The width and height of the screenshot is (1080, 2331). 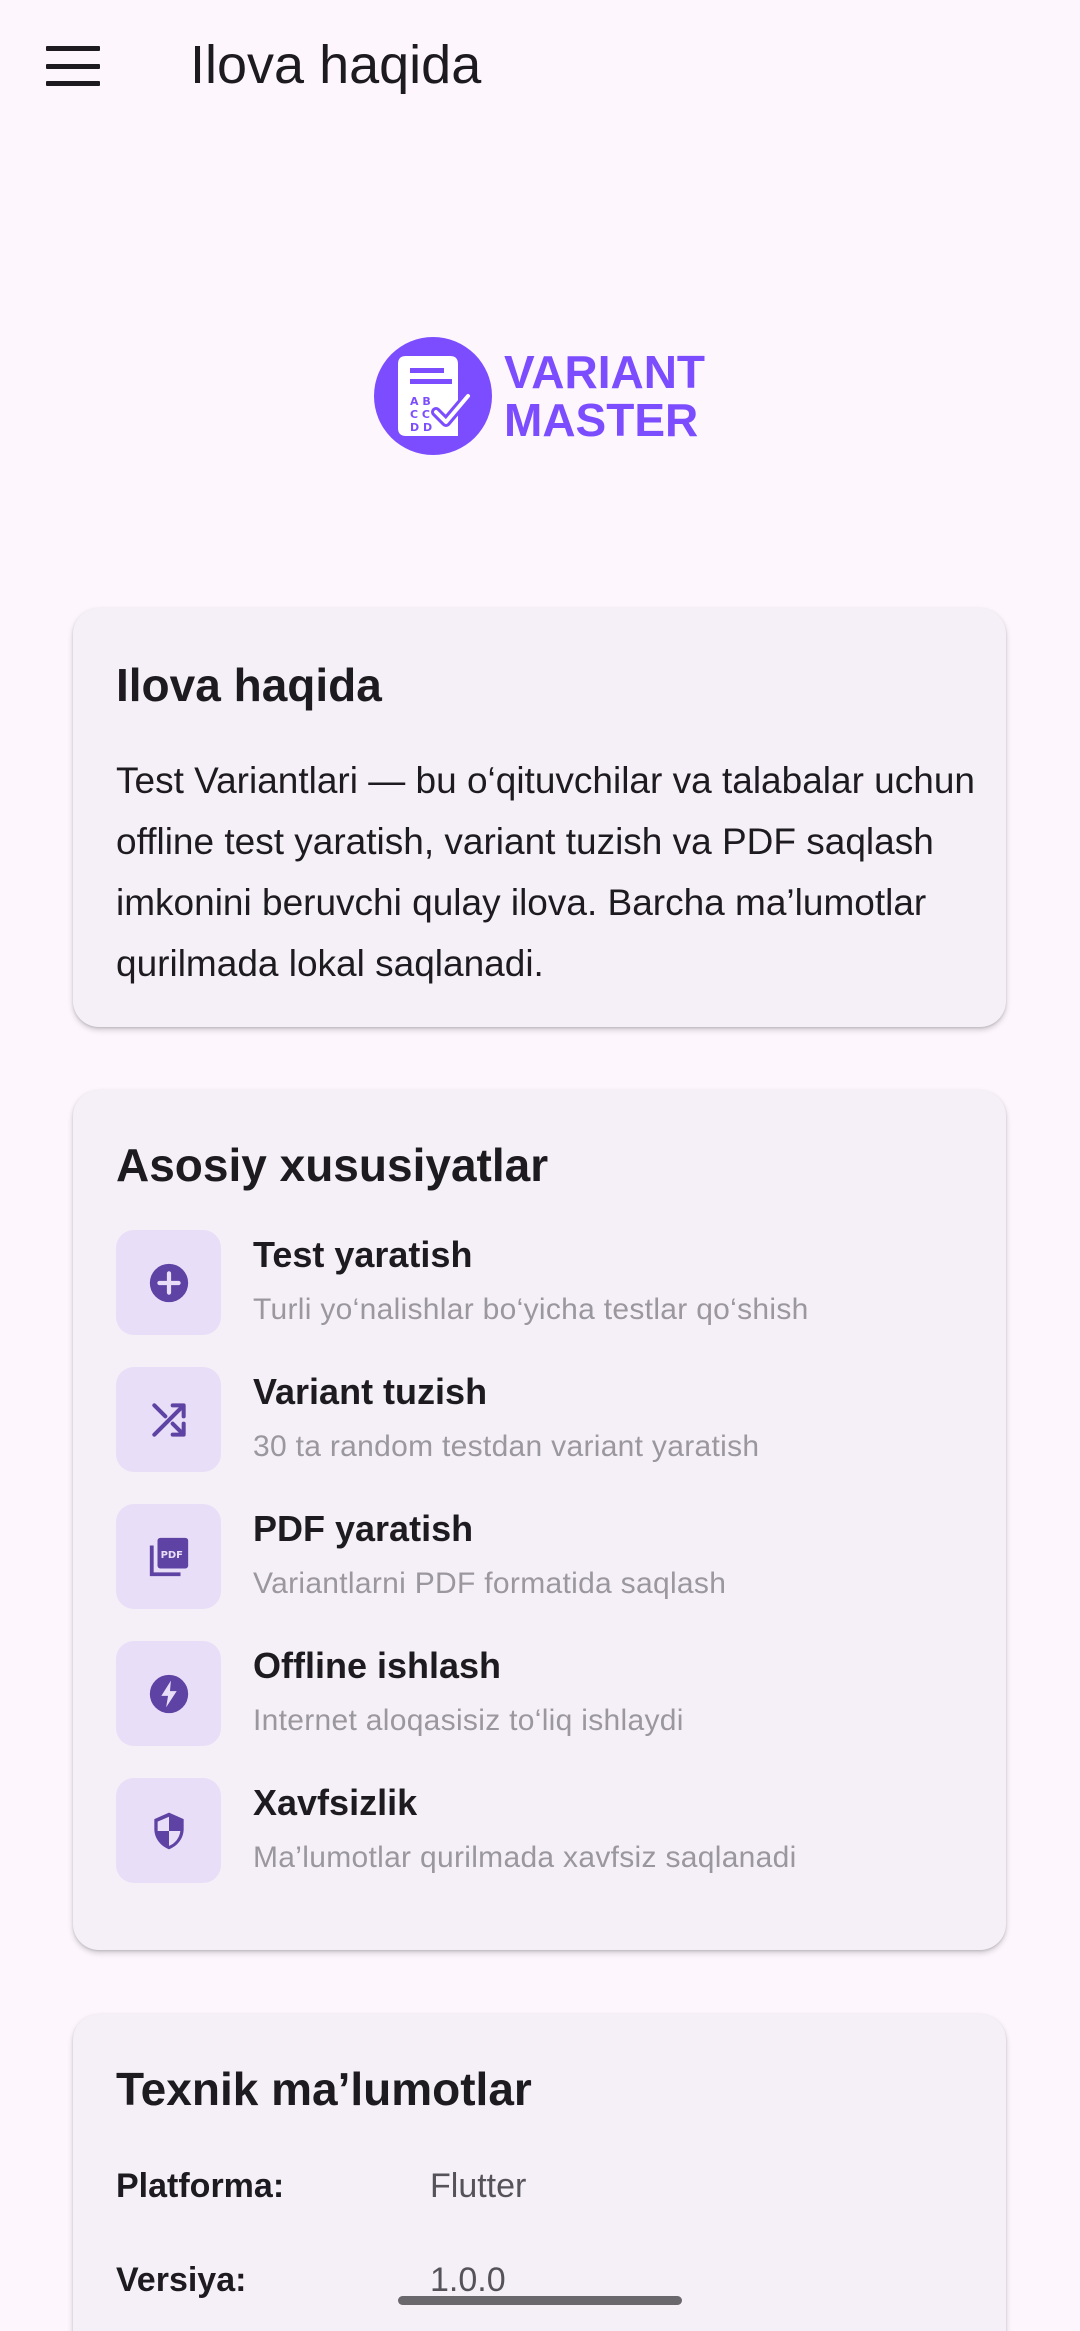 I want to click on logo-document-check-icon: A B C C D D, so click(x=433, y=396).